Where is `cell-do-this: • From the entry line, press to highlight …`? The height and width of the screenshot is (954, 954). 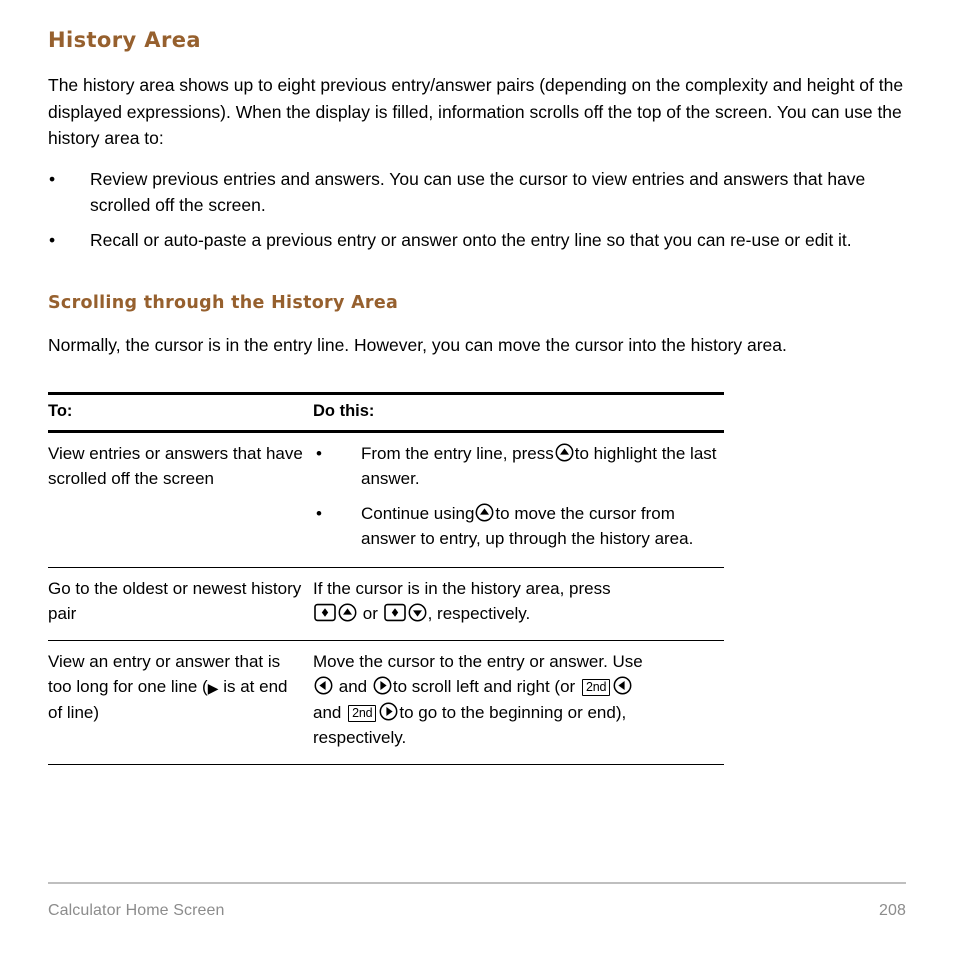
cell-do-this: • From the entry line, press to highlight … is located at coordinates (518, 499).